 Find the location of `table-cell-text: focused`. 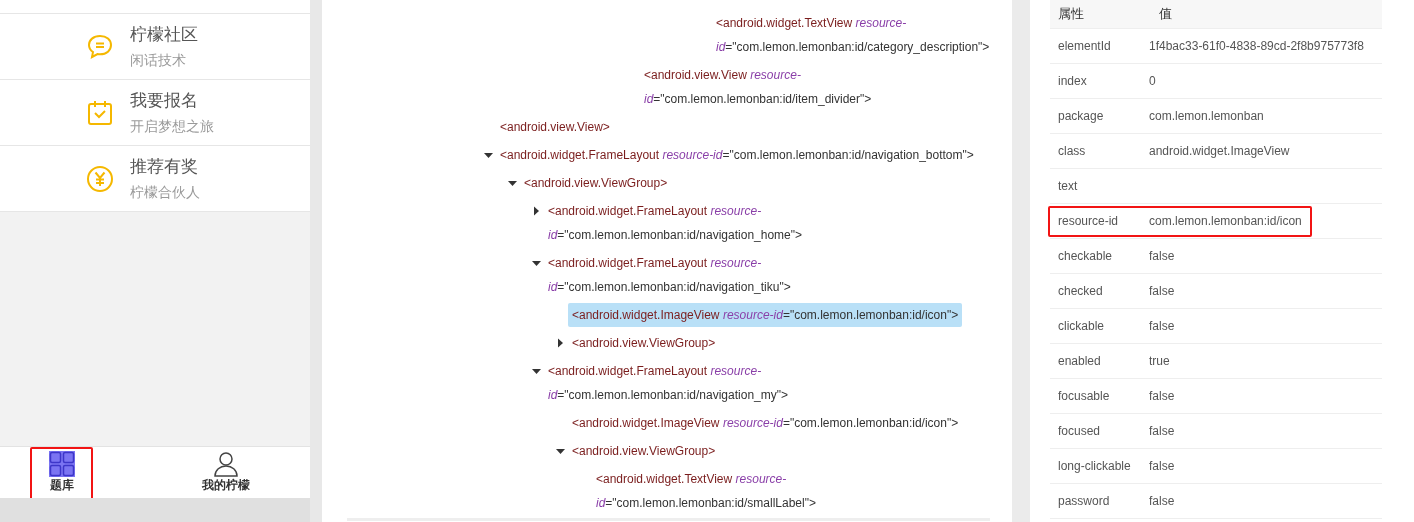

table-cell-text: focused is located at coordinates (1079, 431).